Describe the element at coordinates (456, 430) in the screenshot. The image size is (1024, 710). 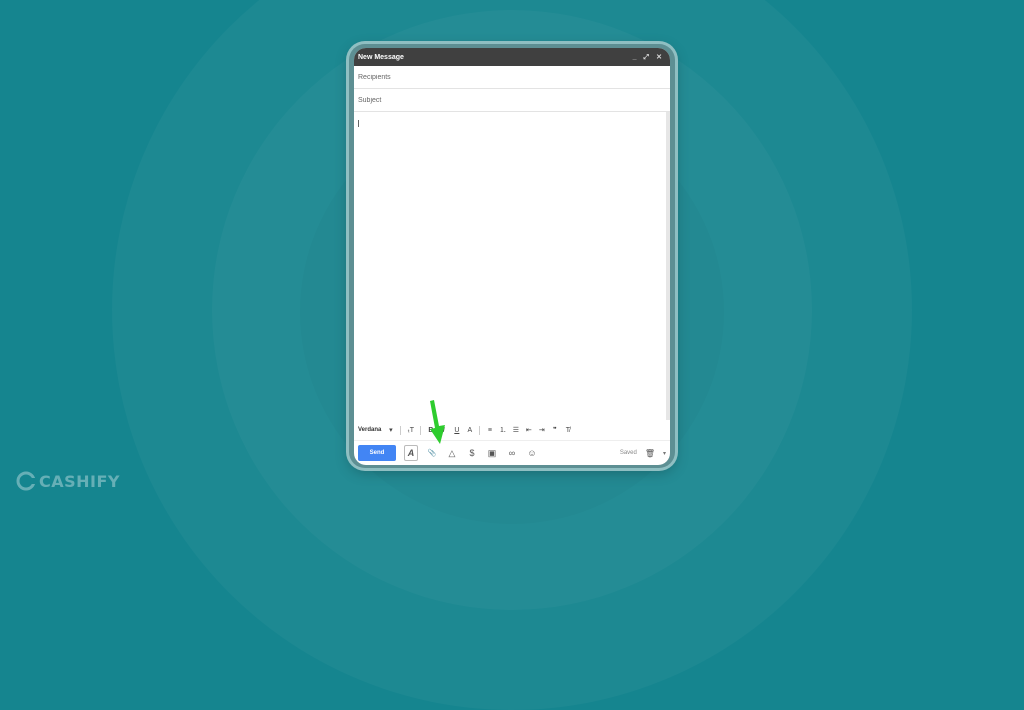
I see `underline-icon: U` at that location.